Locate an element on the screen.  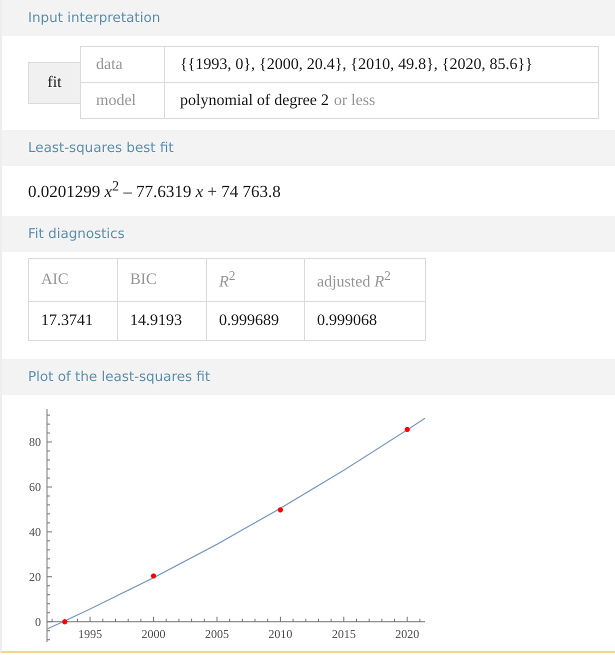
x-tick-label: 2015 is located at coordinates (344, 633).